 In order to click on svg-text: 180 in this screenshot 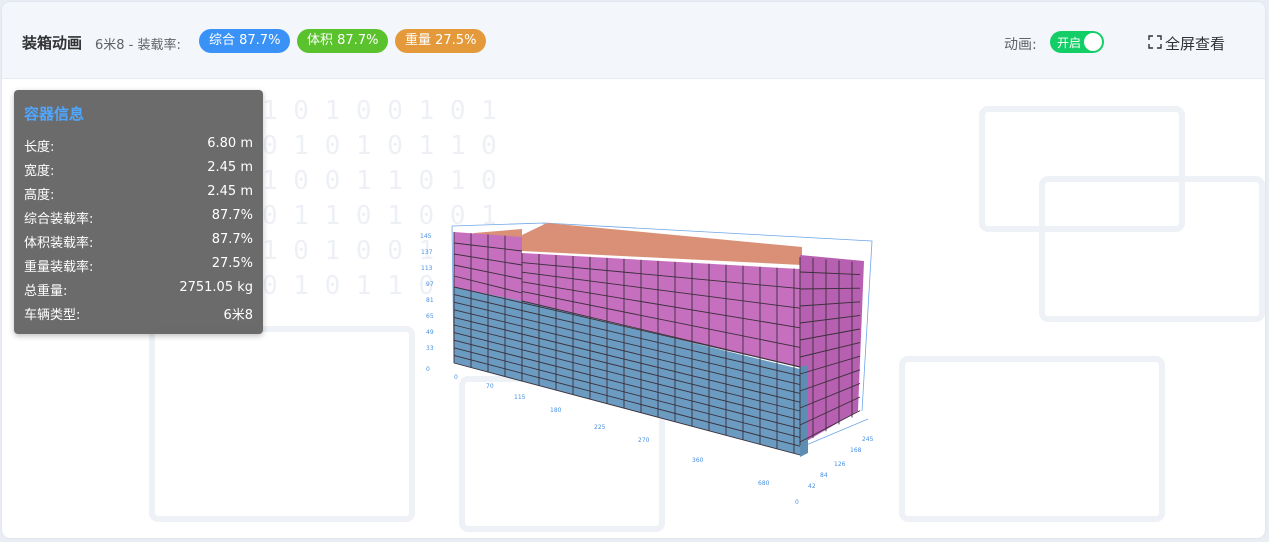, I will do `click(556, 410)`.